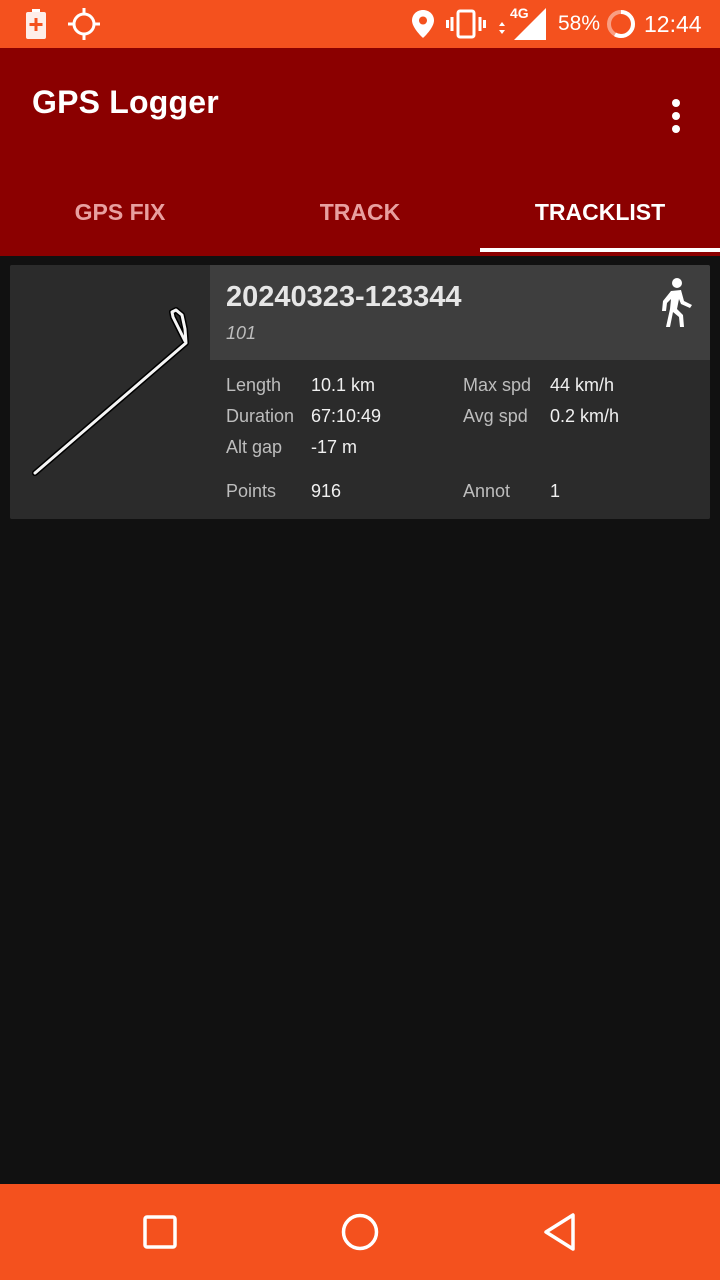  Describe the element at coordinates (360, 24) in the screenshot. I see `status-bar: 4G 58% 12:44` at that location.